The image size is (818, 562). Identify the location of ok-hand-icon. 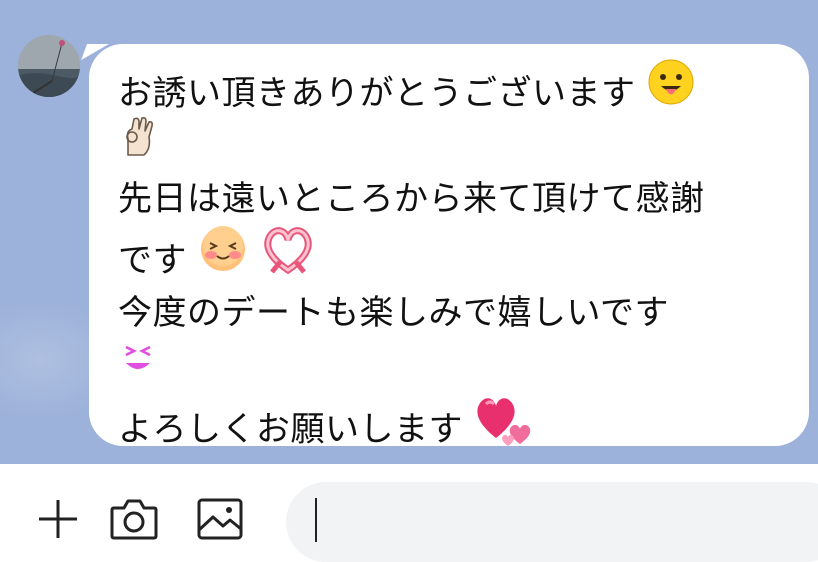
(140, 146).